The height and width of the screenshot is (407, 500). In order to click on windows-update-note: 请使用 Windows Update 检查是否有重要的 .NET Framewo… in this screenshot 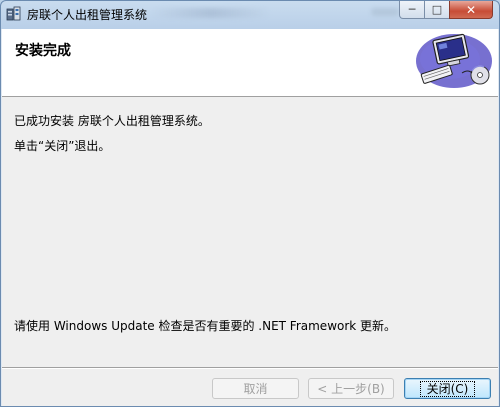, I will do `click(205, 326)`.